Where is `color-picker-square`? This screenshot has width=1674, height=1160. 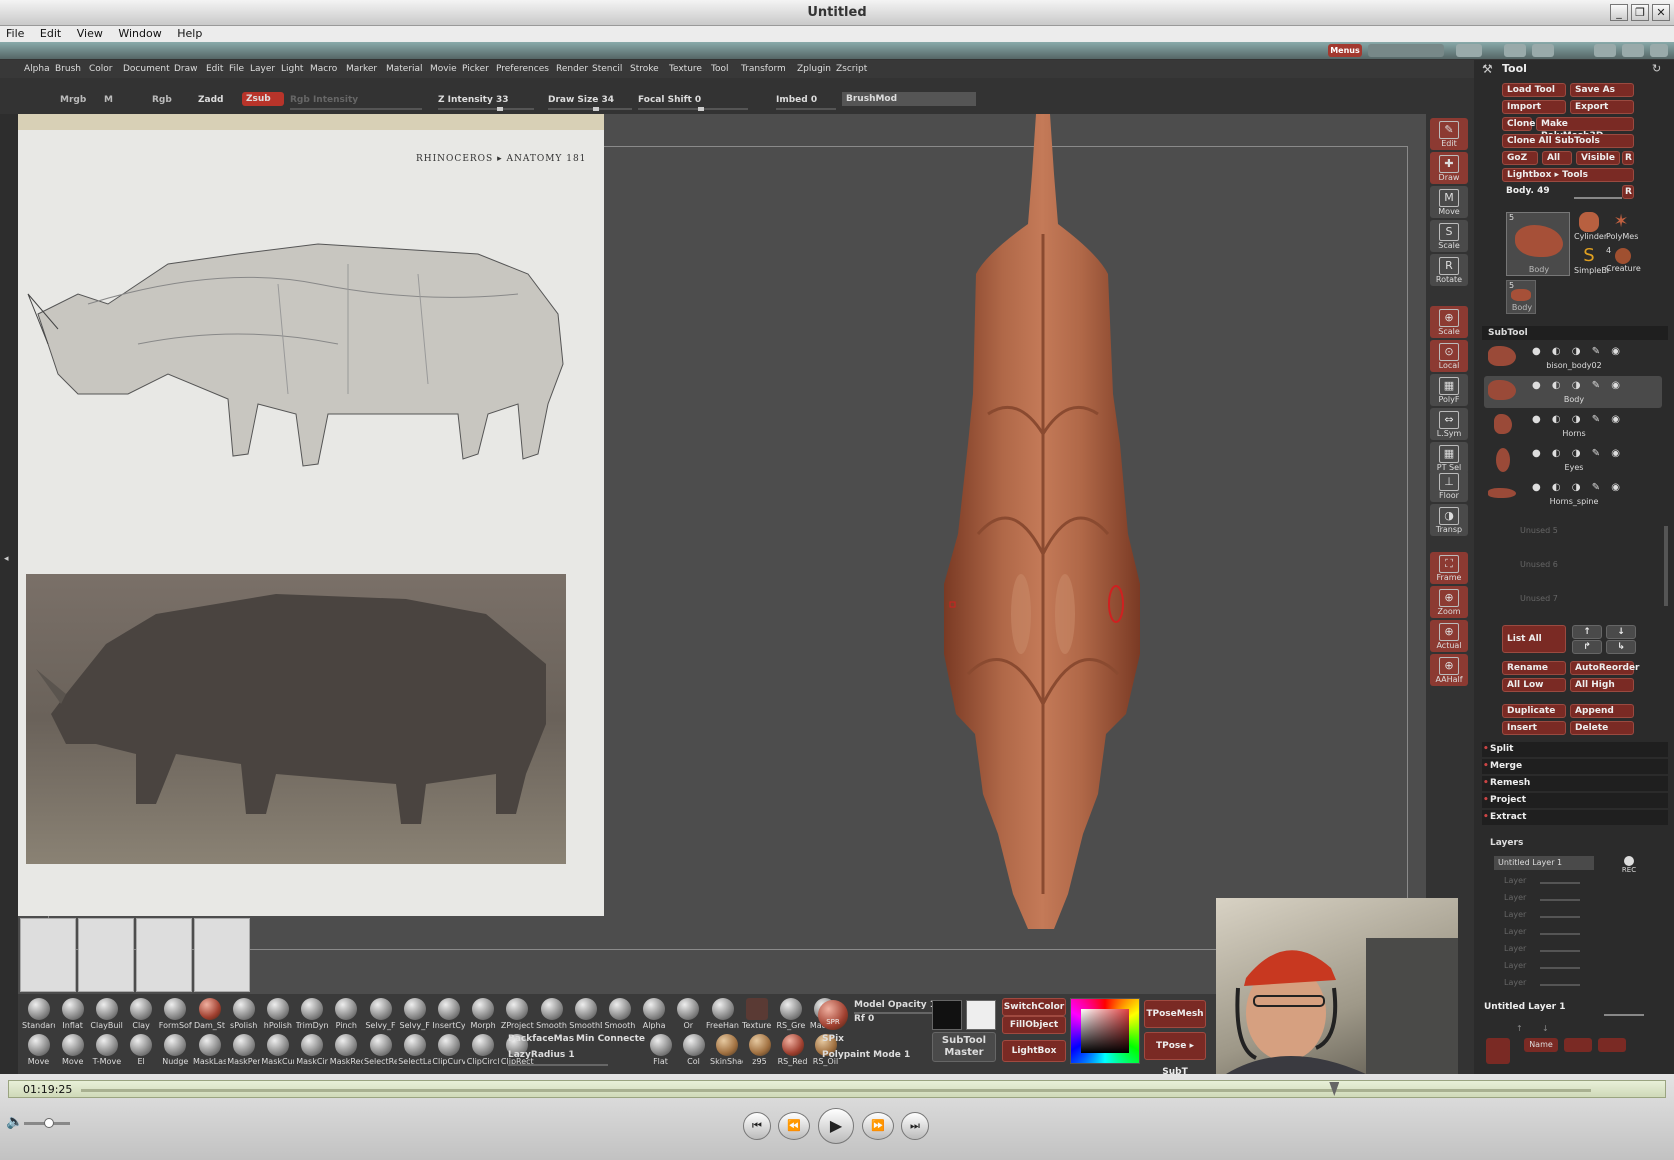 color-picker-square is located at coordinates (1105, 1031).